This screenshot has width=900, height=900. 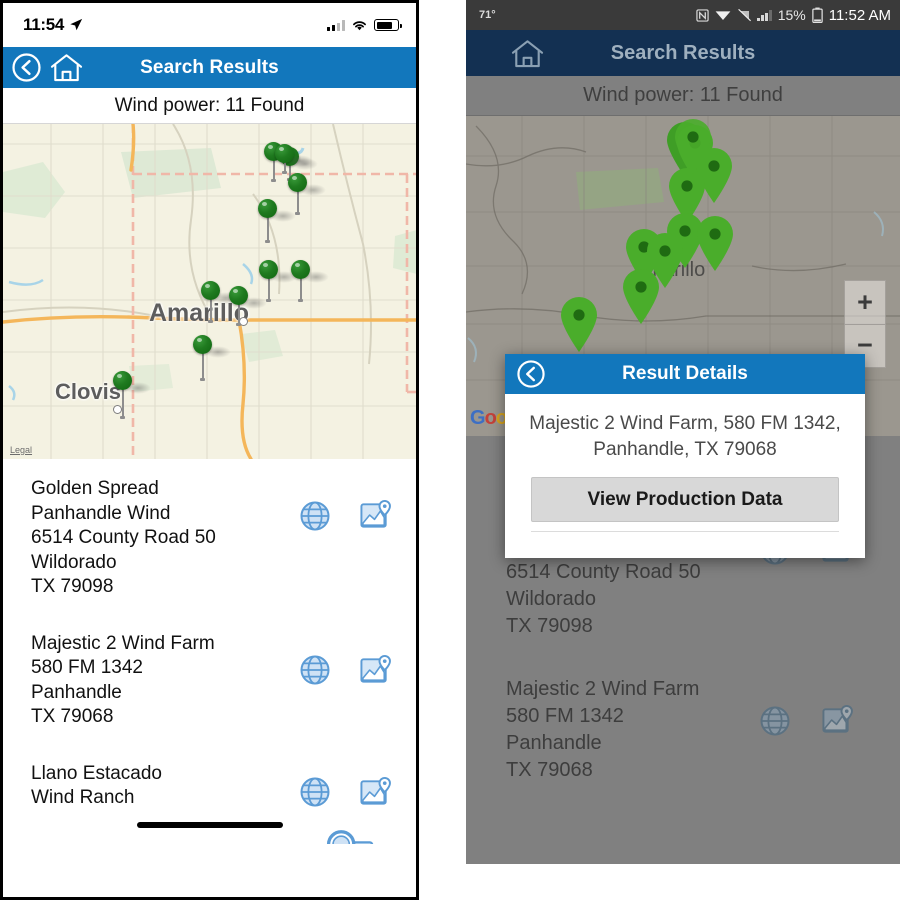 I want to click on android-status-right: 15% 11:52 AM, so click(x=793, y=15).